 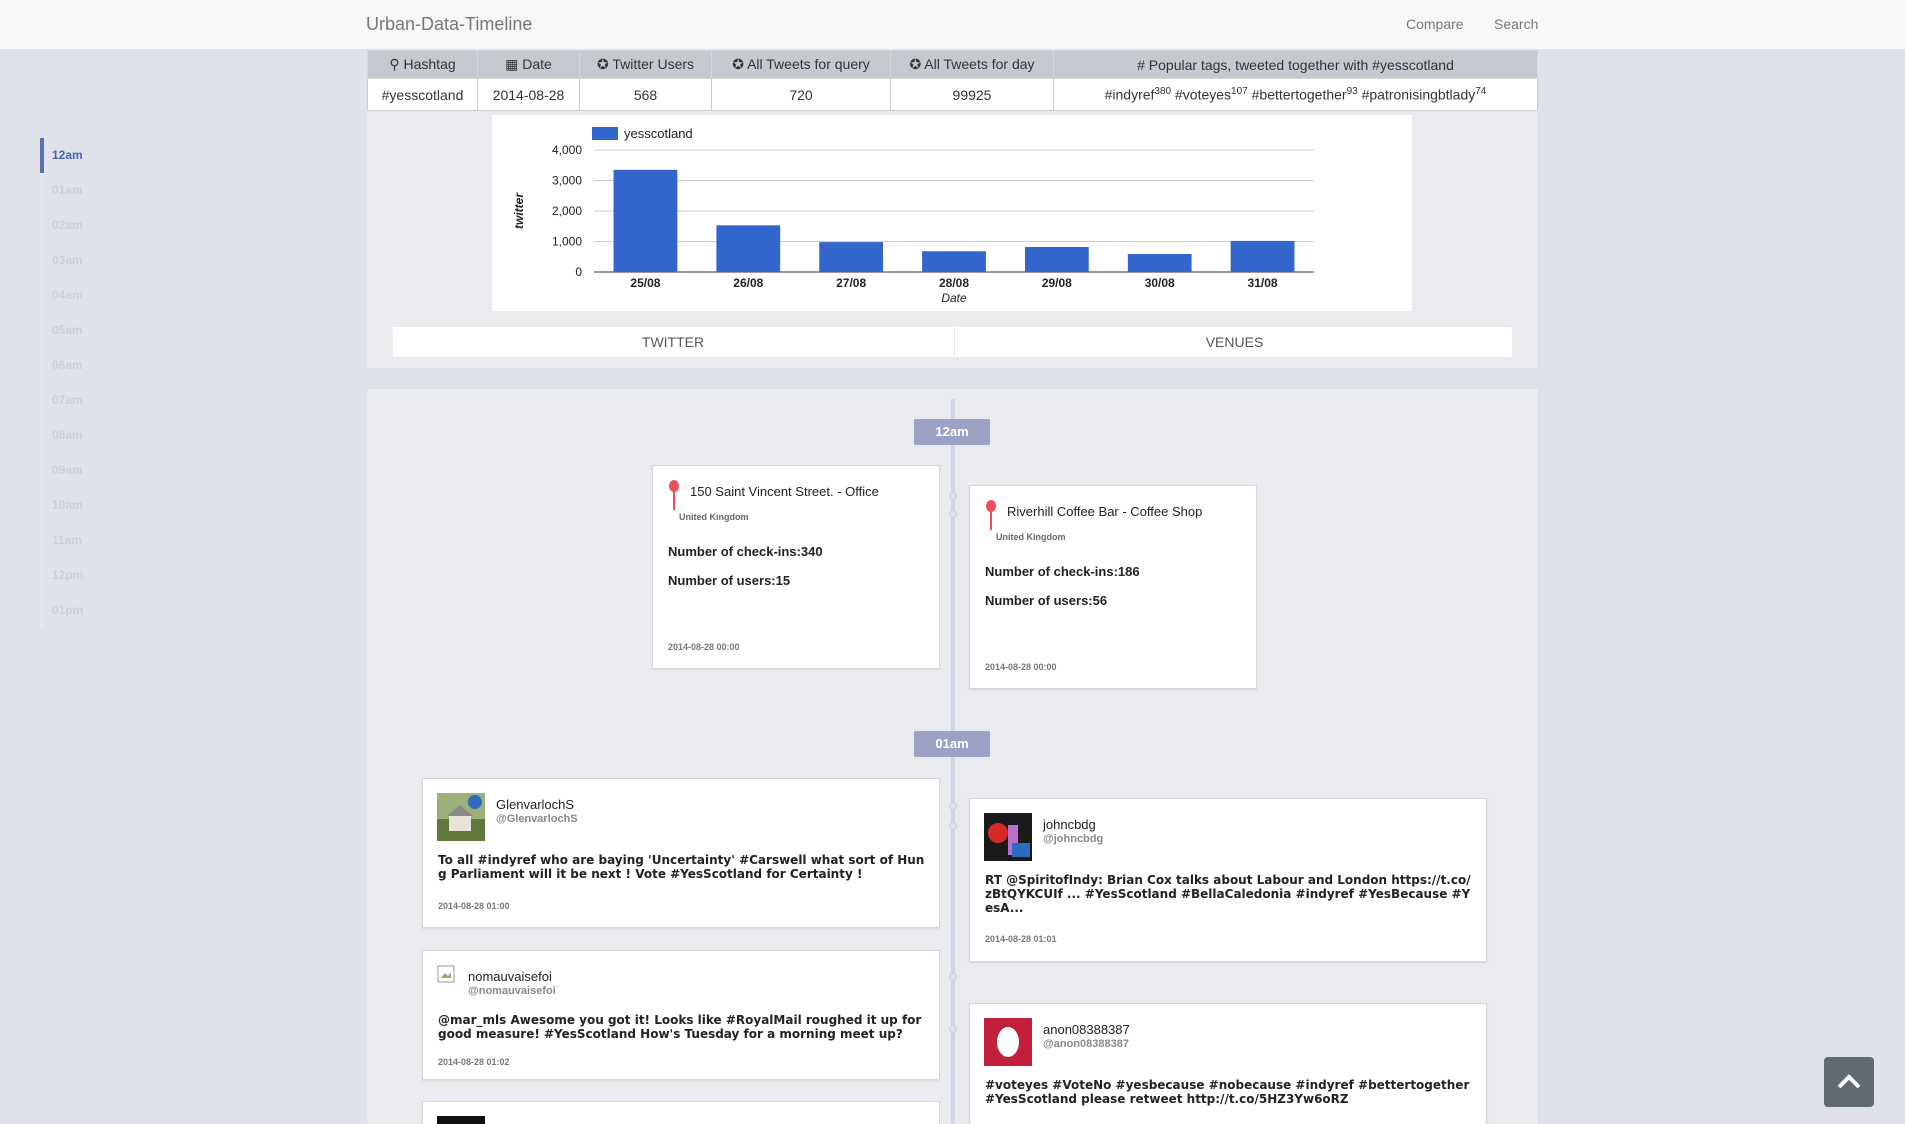 I want to click on broken-image-icon, so click(x=446, y=974).